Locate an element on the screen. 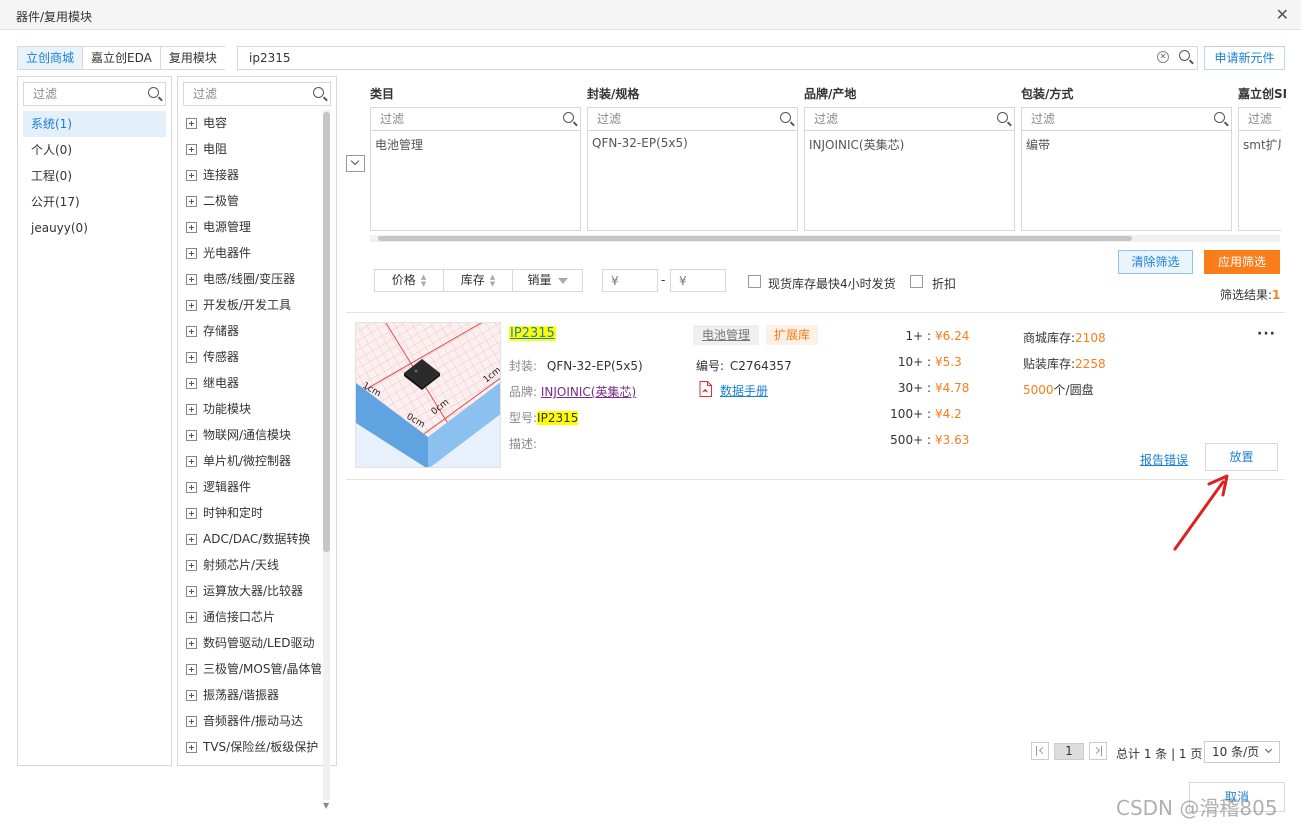 This screenshot has height=827, width=1301. library-item-system: 系统(1) is located at coordinates (94, 124).